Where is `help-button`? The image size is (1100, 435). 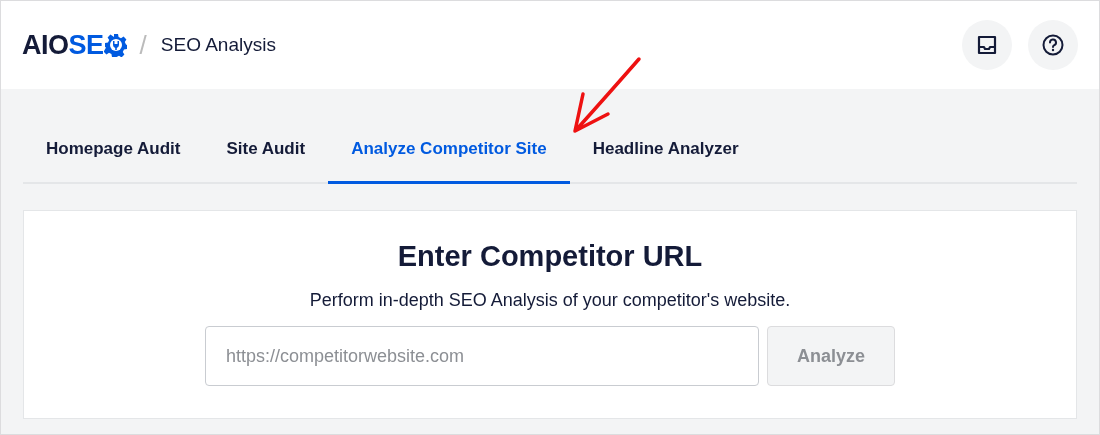
help-button is located at coordinates (1053, 45).